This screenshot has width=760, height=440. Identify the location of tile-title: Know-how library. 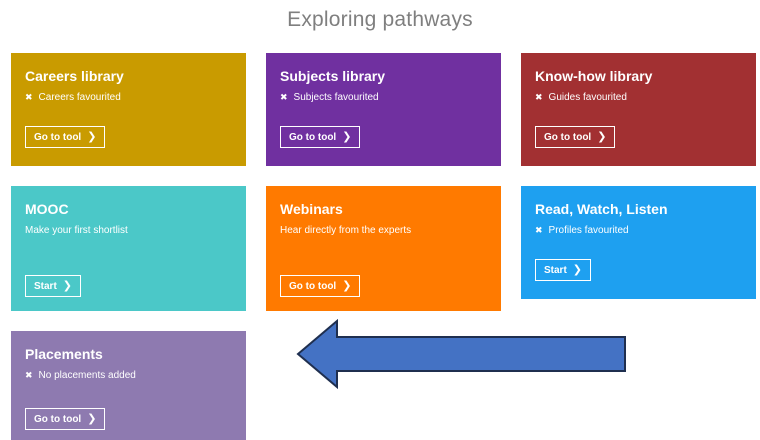
(594, 76).